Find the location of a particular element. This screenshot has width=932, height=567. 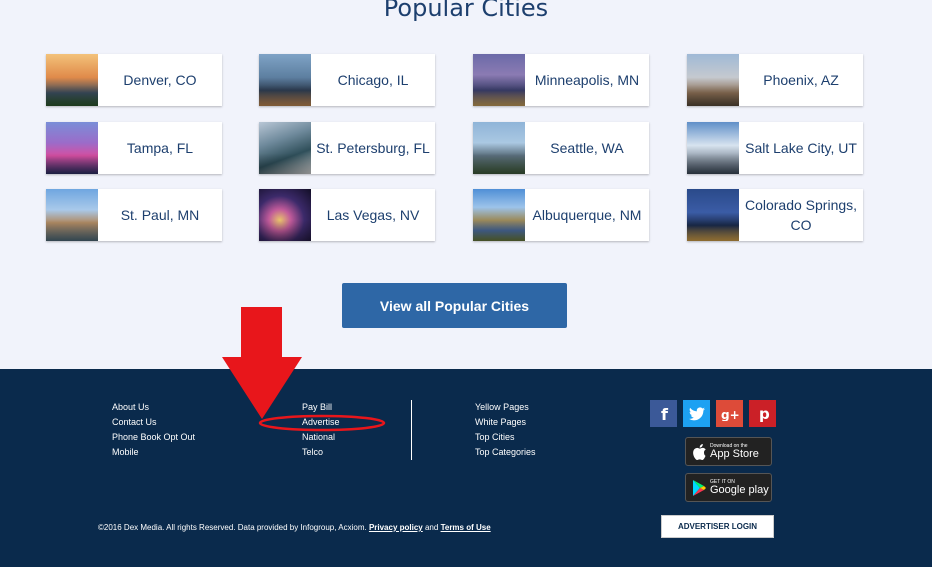

city-card-minneapolis: Minneapolis, MN is located at coordinates (561, 80).